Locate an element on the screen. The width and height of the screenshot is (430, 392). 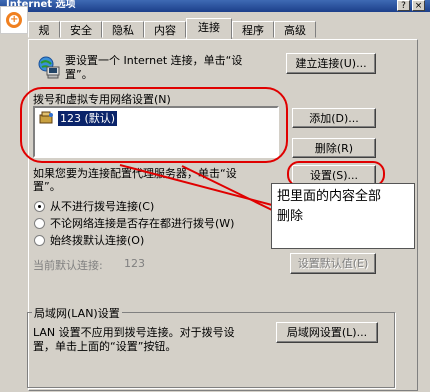
tab-connections: 连接 is located at coordinates (209, 28).